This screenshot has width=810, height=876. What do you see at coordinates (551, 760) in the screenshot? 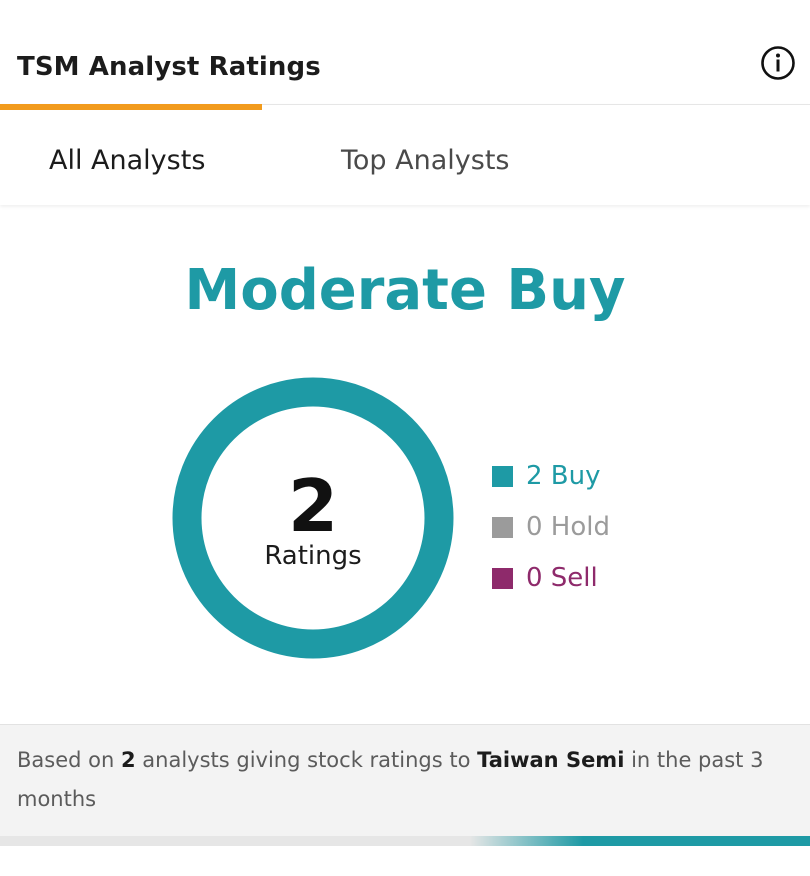
I see `footnote-company: Taiwan Semi` at bounding box center [551, 760].